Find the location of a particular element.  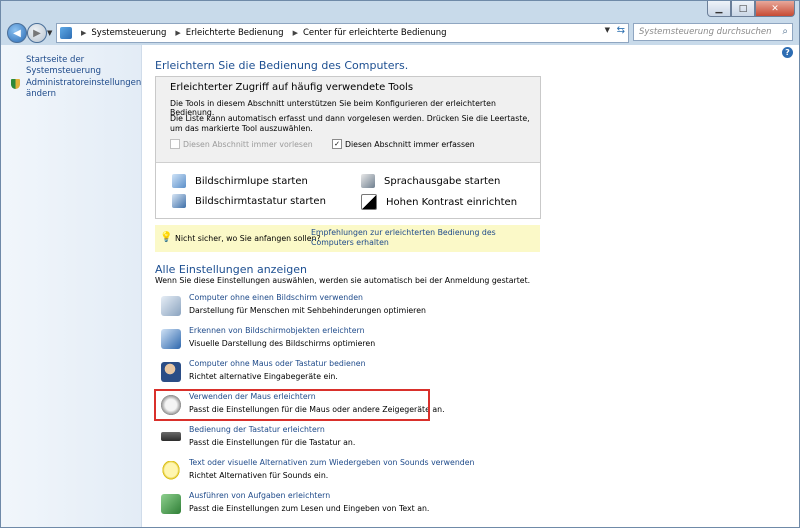

minimize-icon: ▁ is located at coordinates (719, 8).